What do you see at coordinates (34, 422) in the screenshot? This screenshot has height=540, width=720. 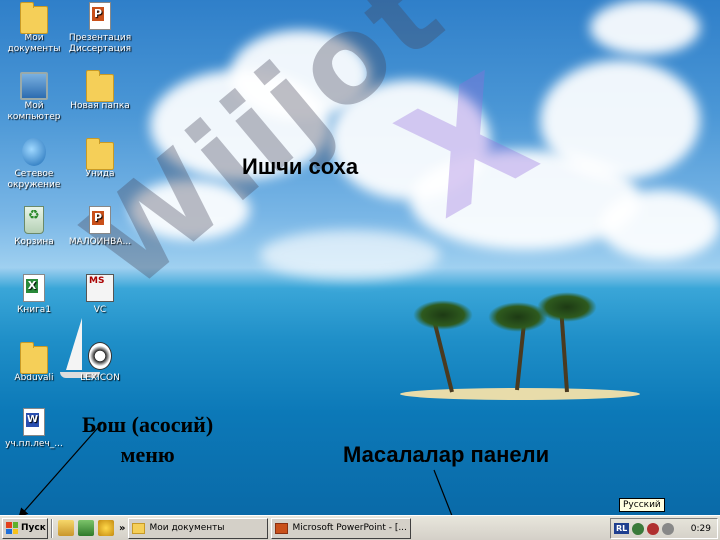 I see `word-file-icon` at bounding box center [34, 422].